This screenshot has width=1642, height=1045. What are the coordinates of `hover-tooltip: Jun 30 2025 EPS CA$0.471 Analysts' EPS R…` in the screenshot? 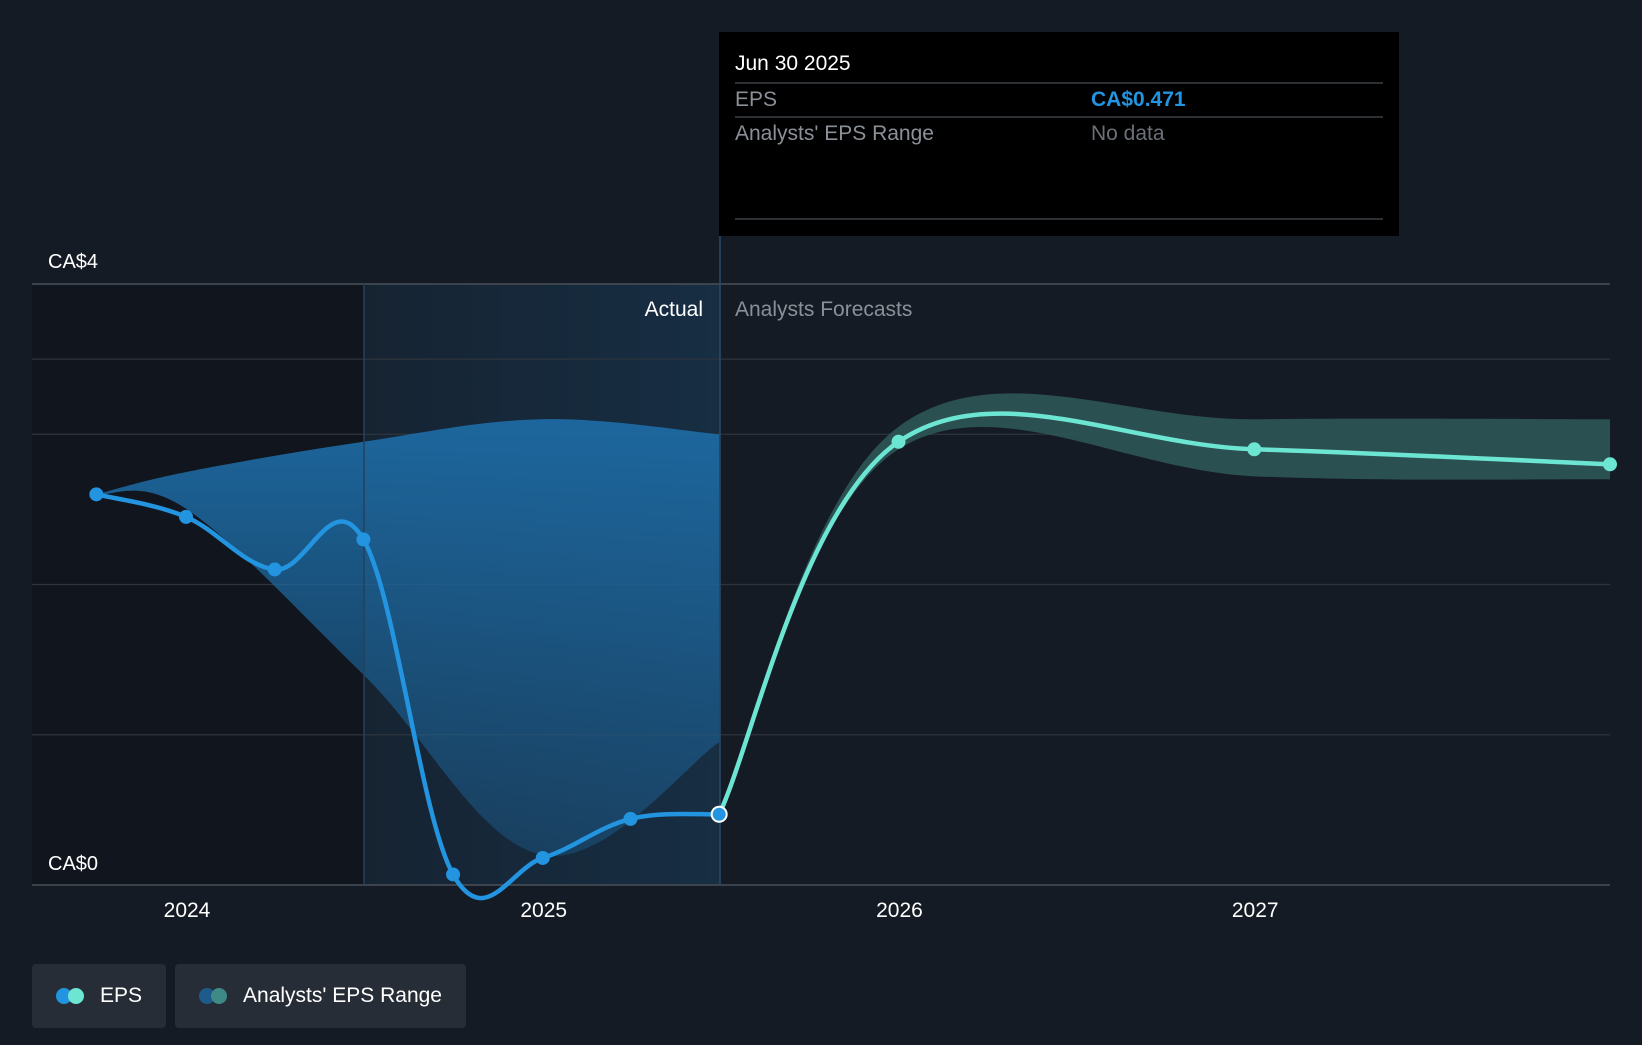 It's located at (1059, 134).